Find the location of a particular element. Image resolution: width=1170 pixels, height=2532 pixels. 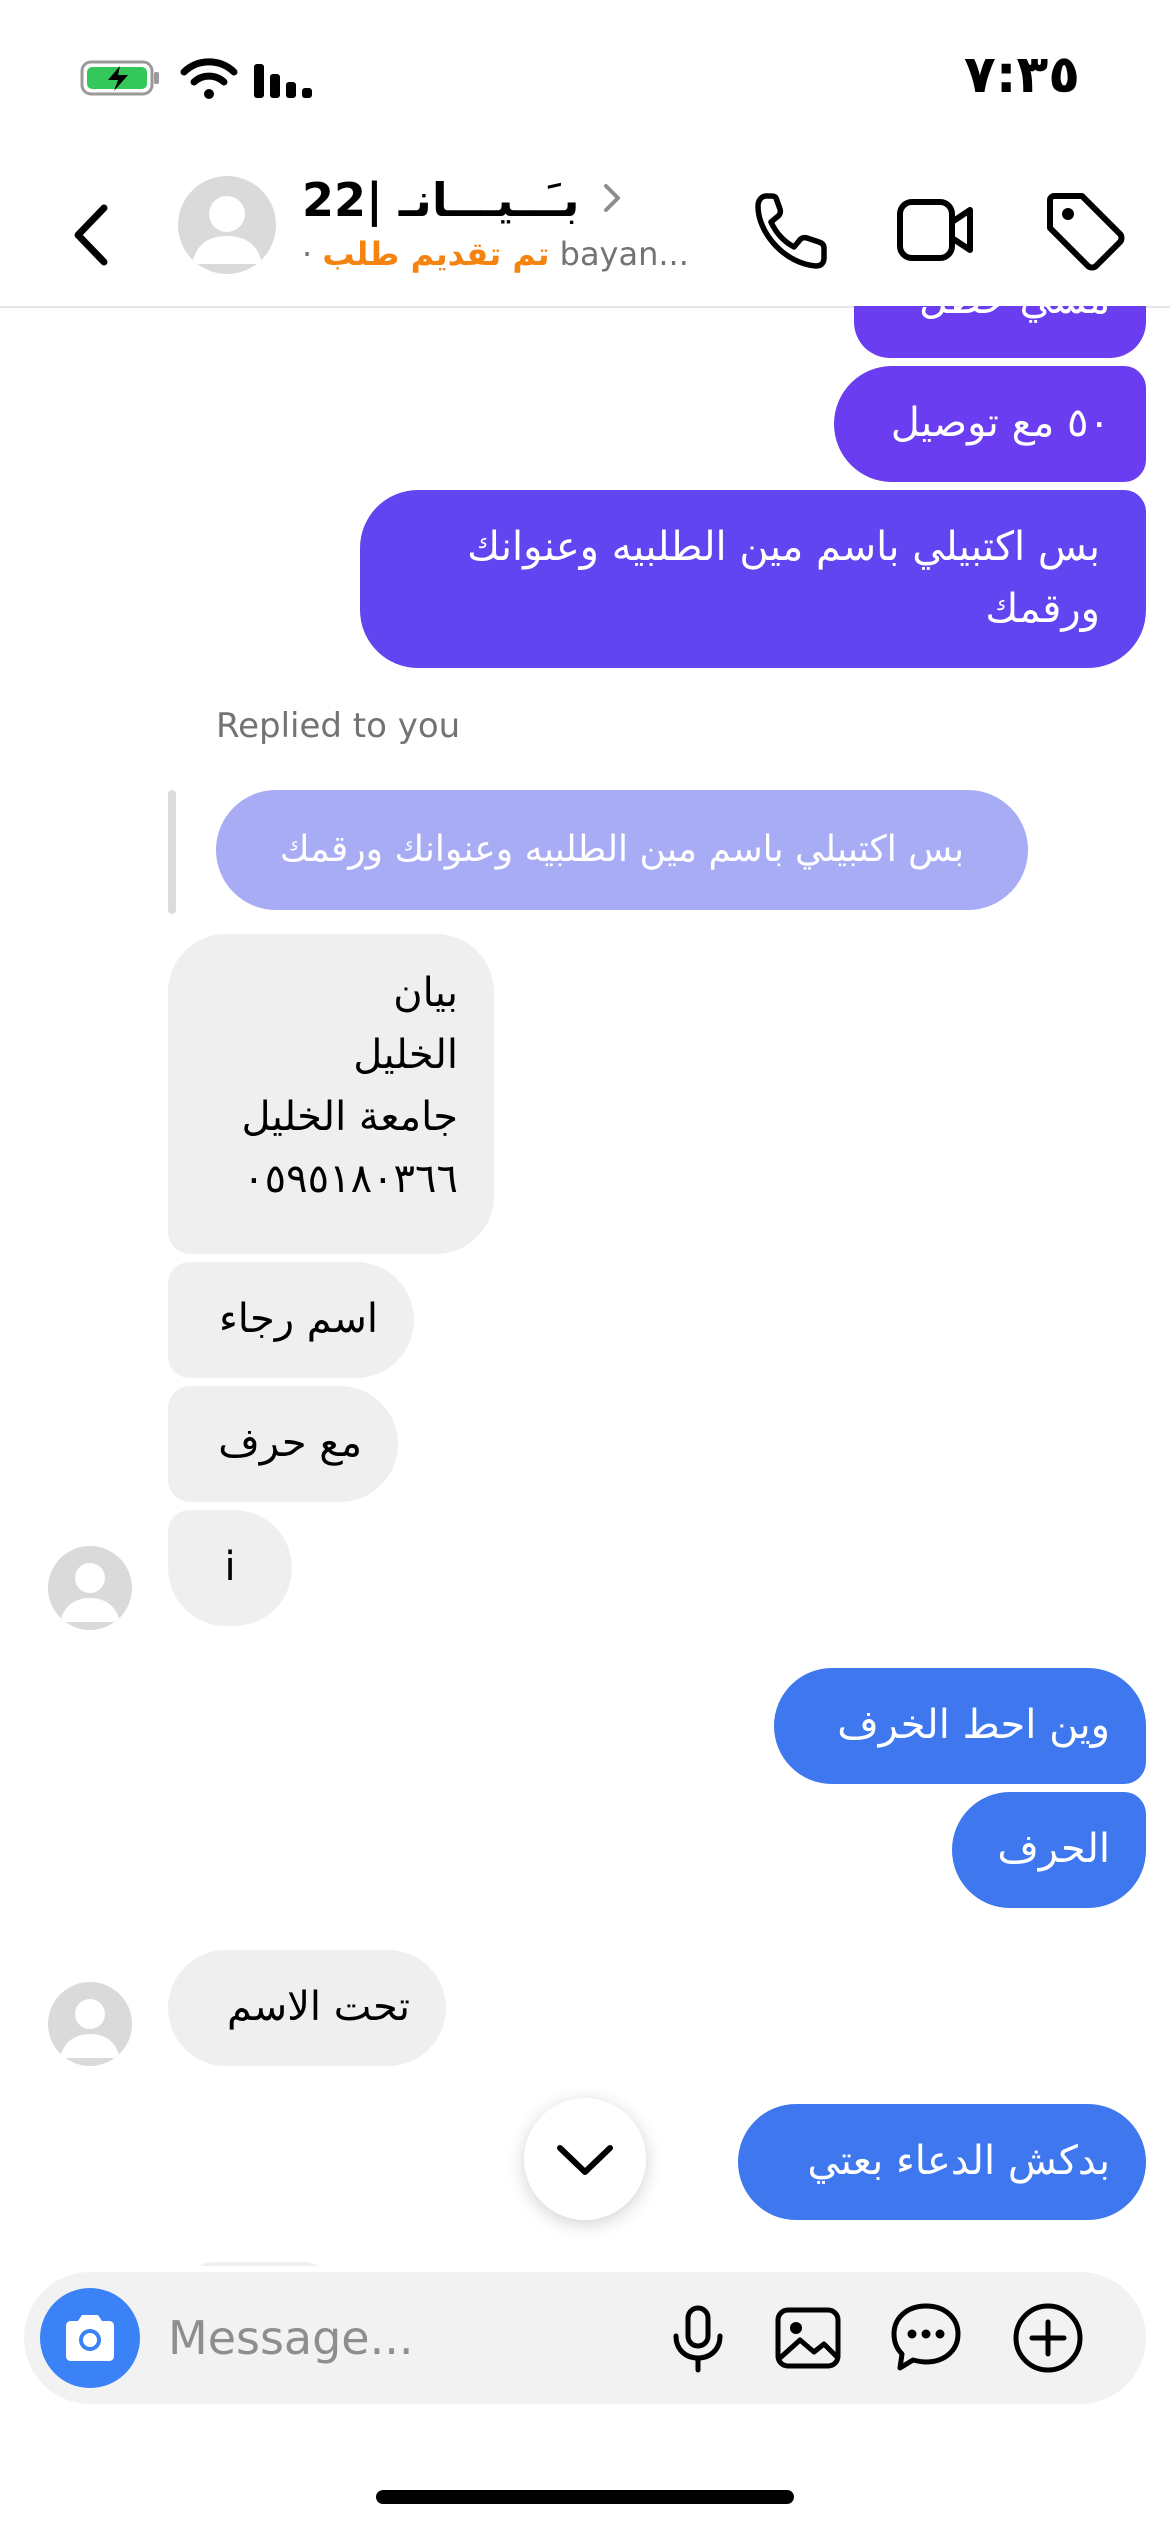

message-input is located at coordinates (408, 2338).